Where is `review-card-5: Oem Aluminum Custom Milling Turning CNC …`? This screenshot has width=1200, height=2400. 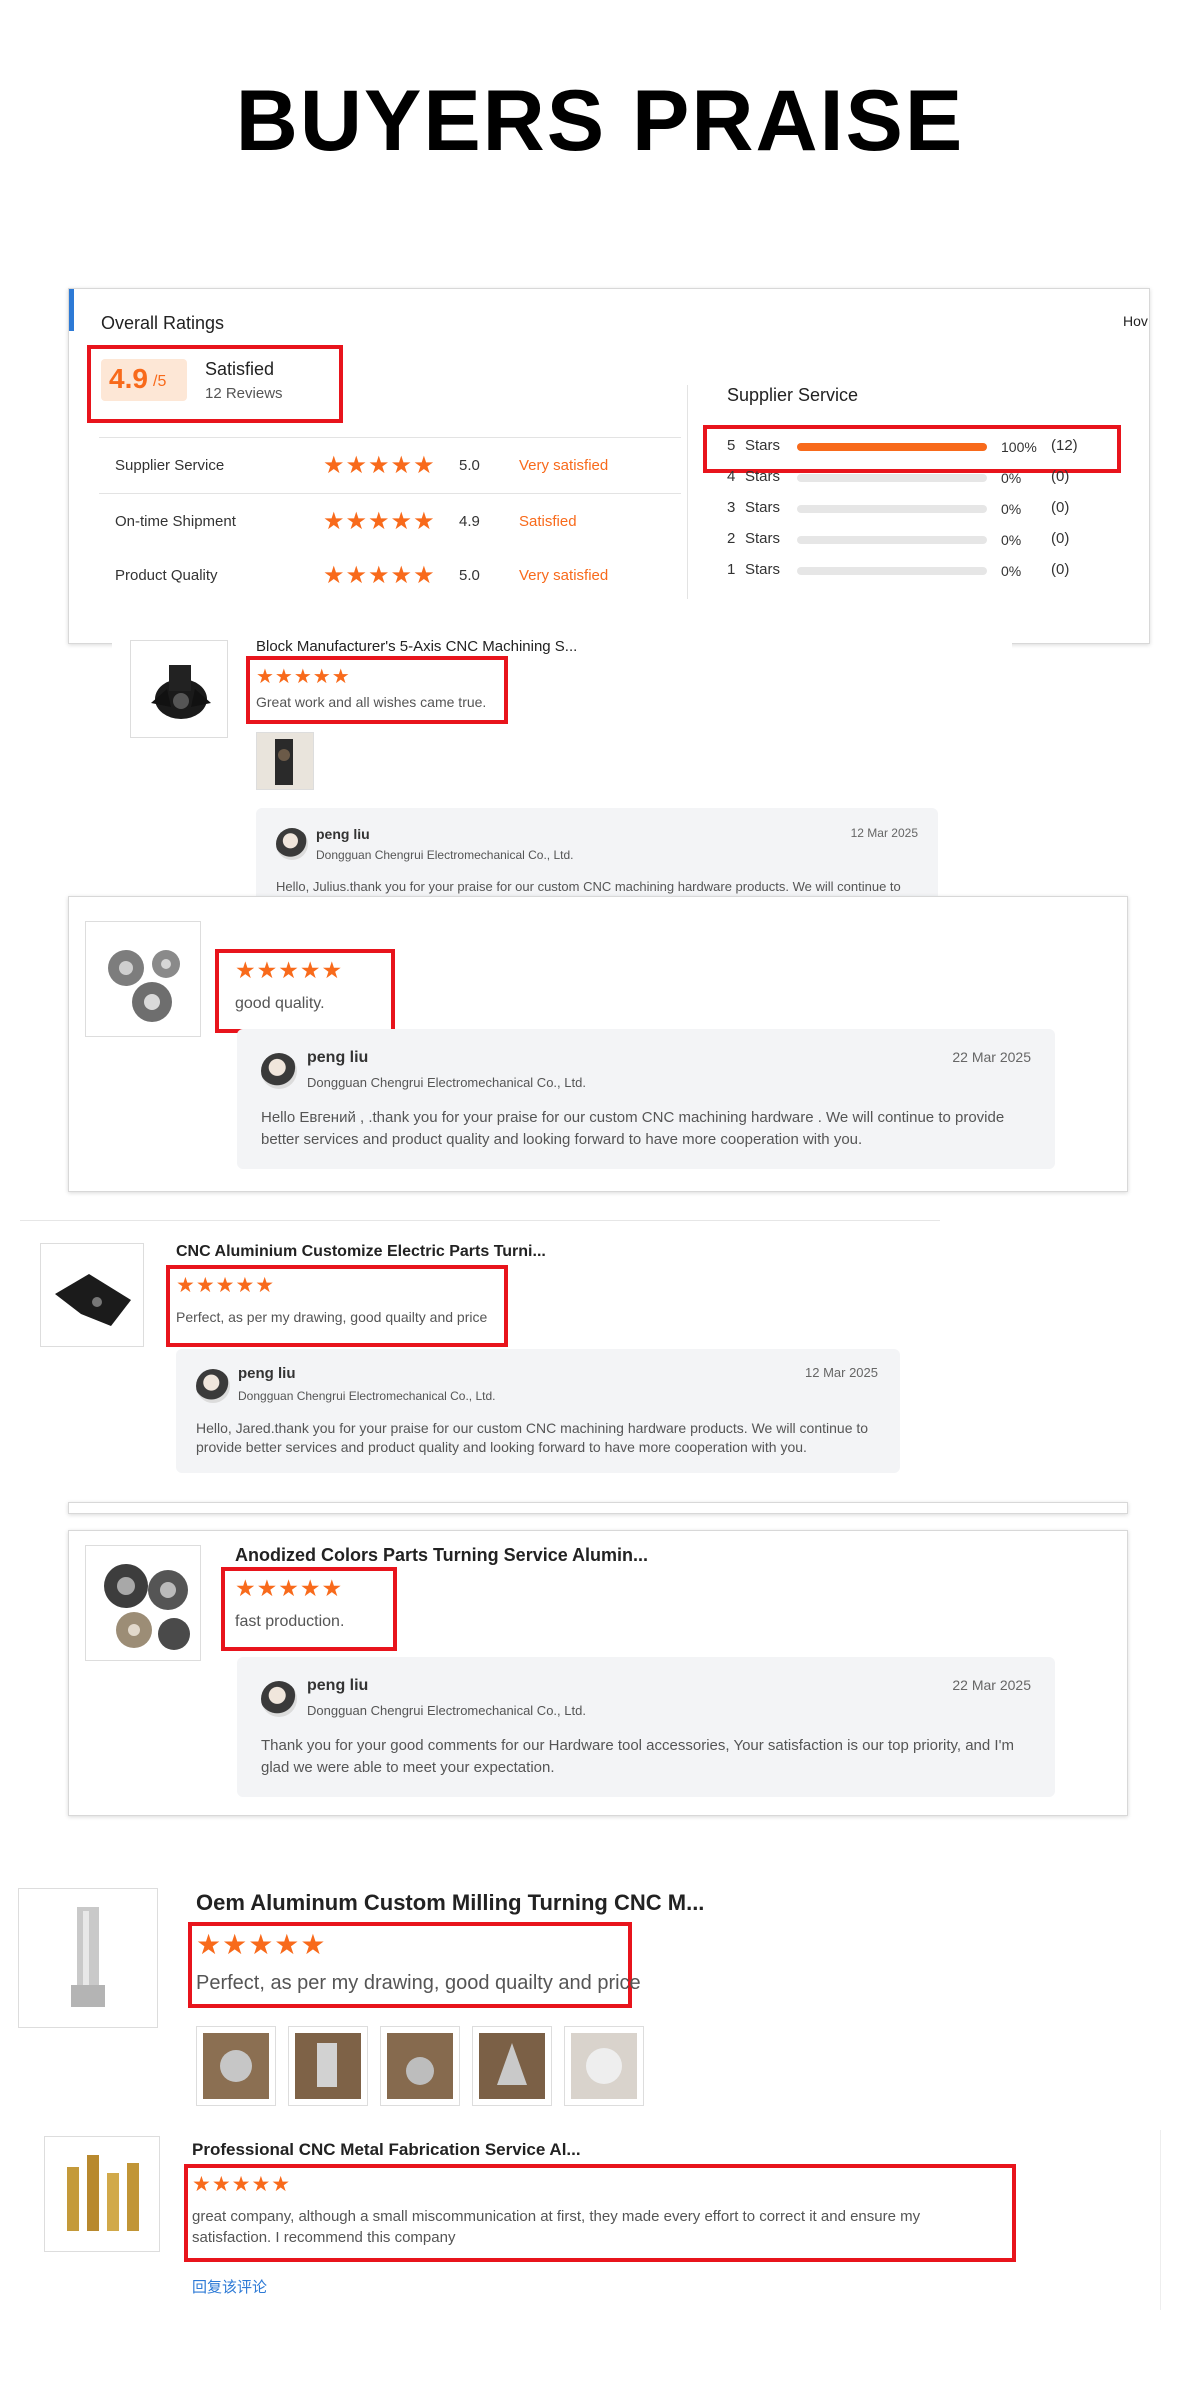 review-card-5: Oem Aluminum Custom Milling Turning CNC … is located at coordinates (600, 1990).